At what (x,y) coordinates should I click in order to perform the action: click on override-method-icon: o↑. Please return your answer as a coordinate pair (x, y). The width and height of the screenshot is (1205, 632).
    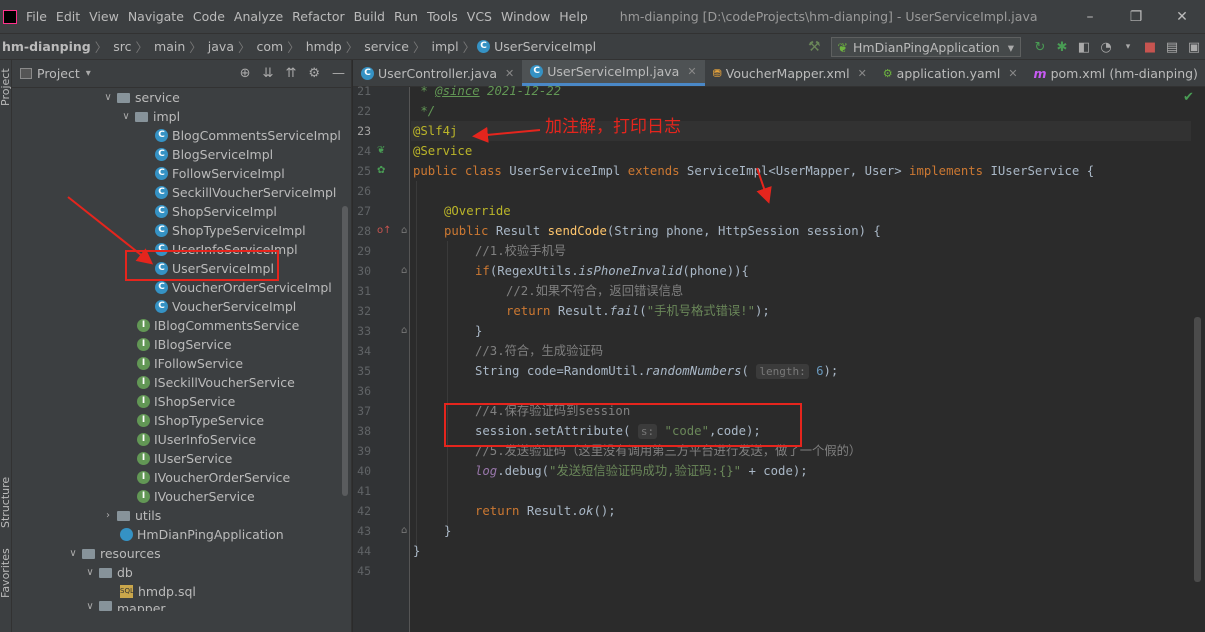
    Looking at the image, I should click on (384, 231).